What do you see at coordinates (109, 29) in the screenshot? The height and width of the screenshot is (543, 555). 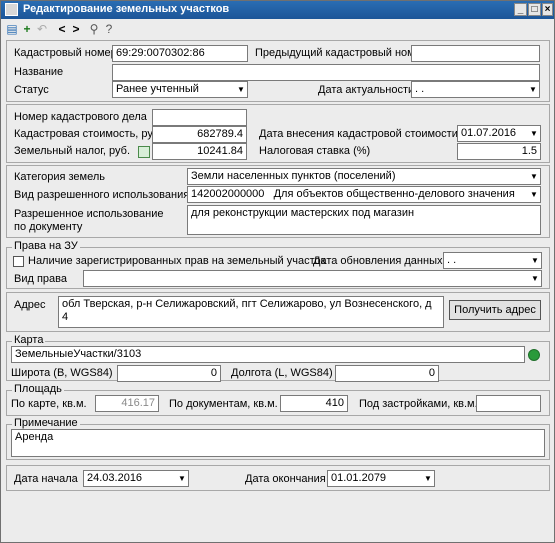 I see `help-icon: ?` at bounding box center [109, 29].